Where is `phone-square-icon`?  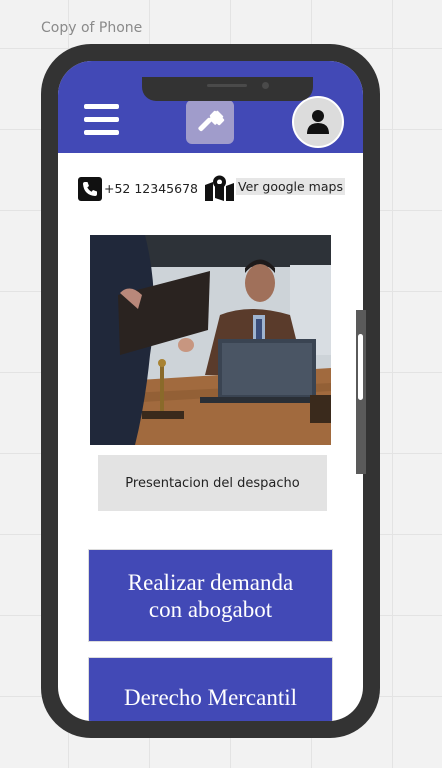 phone-square-icon is located at coordinates (90, 189).